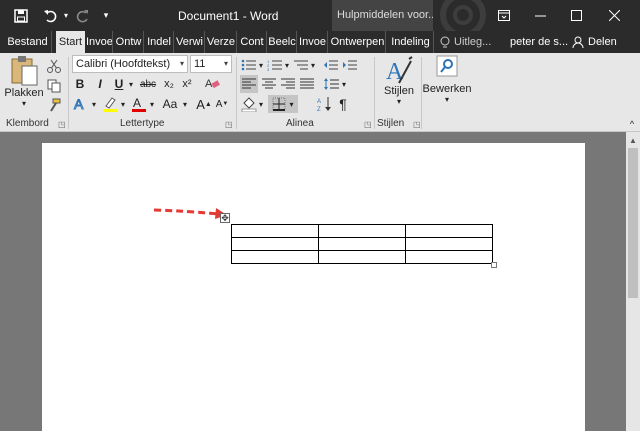 The width and height of the screenshot is (640, 431). I want to click on tab-home: Start, so click(70, 42).